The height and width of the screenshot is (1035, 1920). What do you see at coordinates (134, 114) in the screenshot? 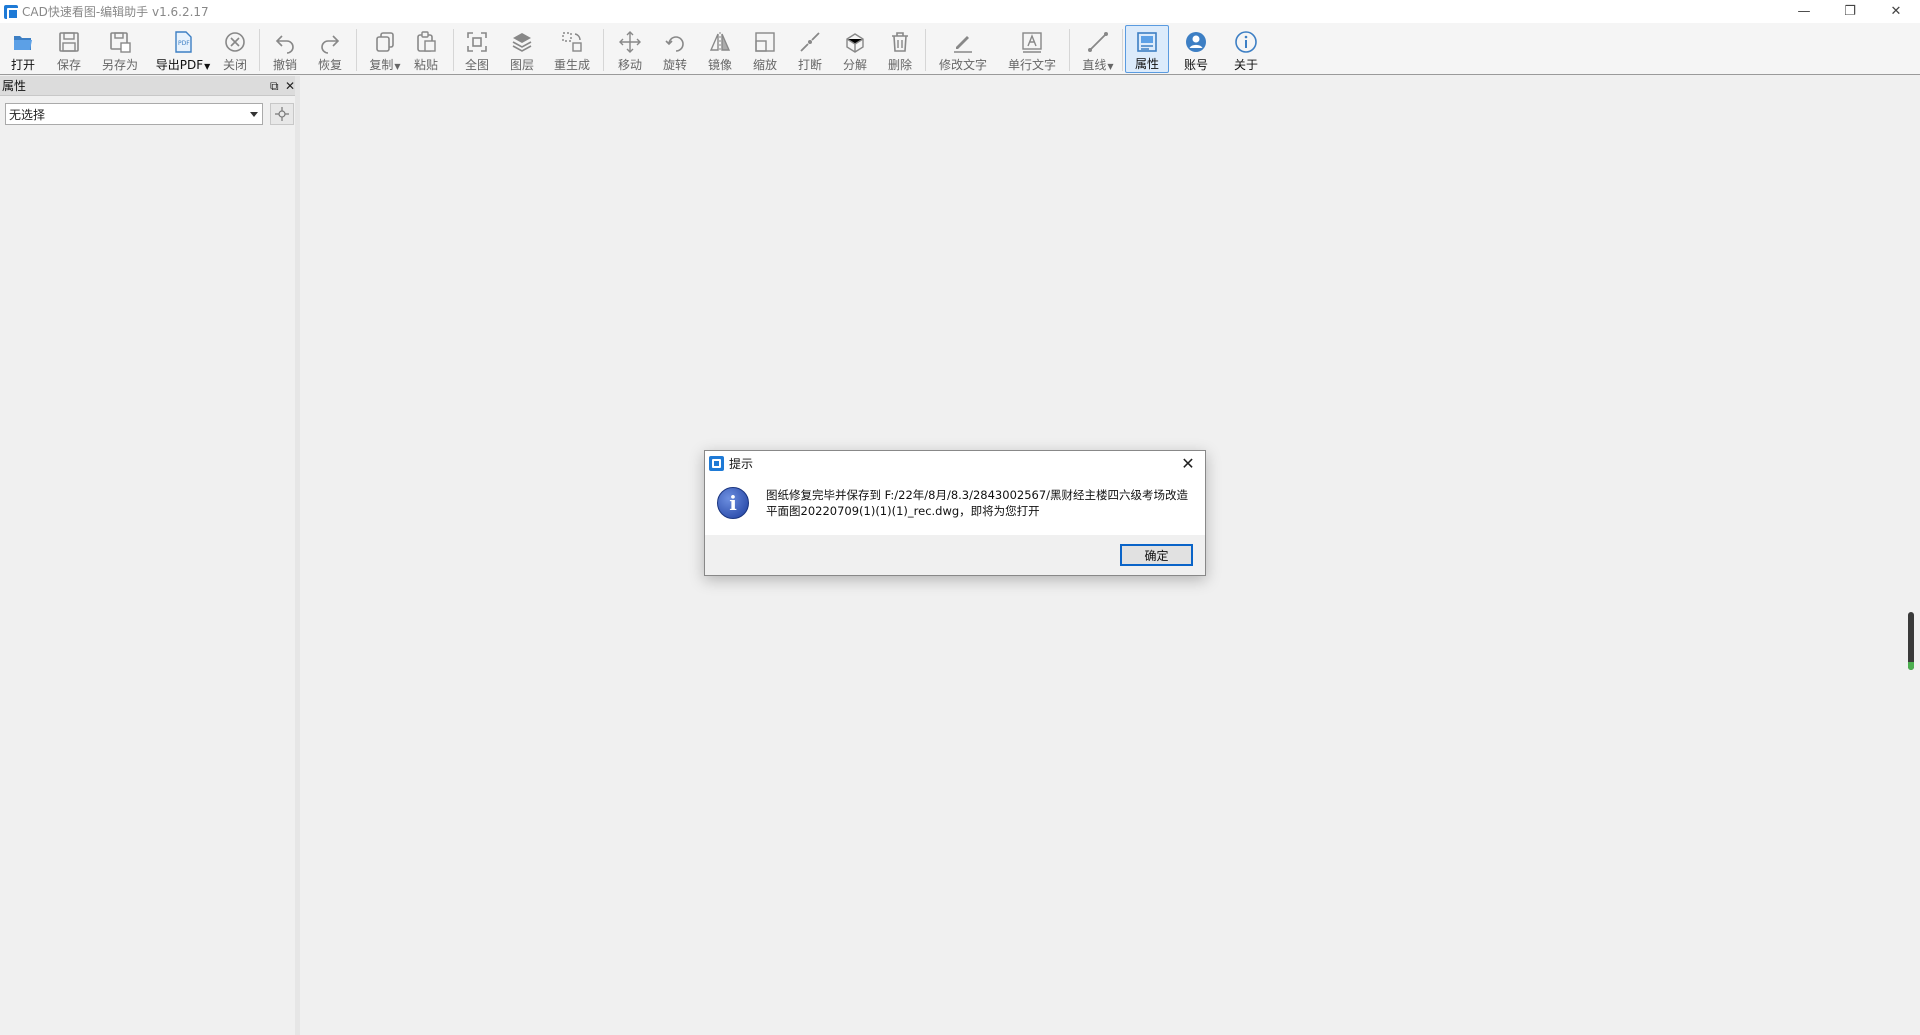
I see `selection-dropdown: 无选择` at bounding box center [134, 114].